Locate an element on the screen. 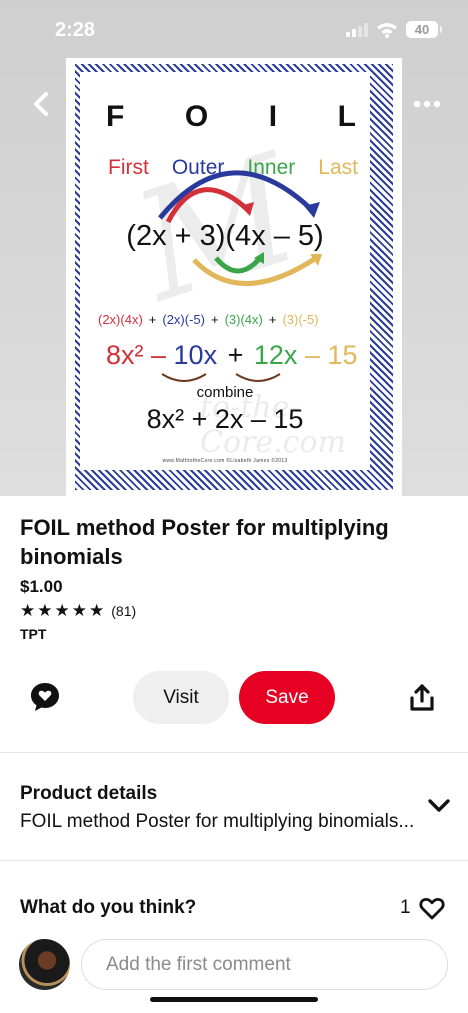 The width and height of the screenshot is (468, 1013). combine-bracket-right is located at coordinates (258, 377).